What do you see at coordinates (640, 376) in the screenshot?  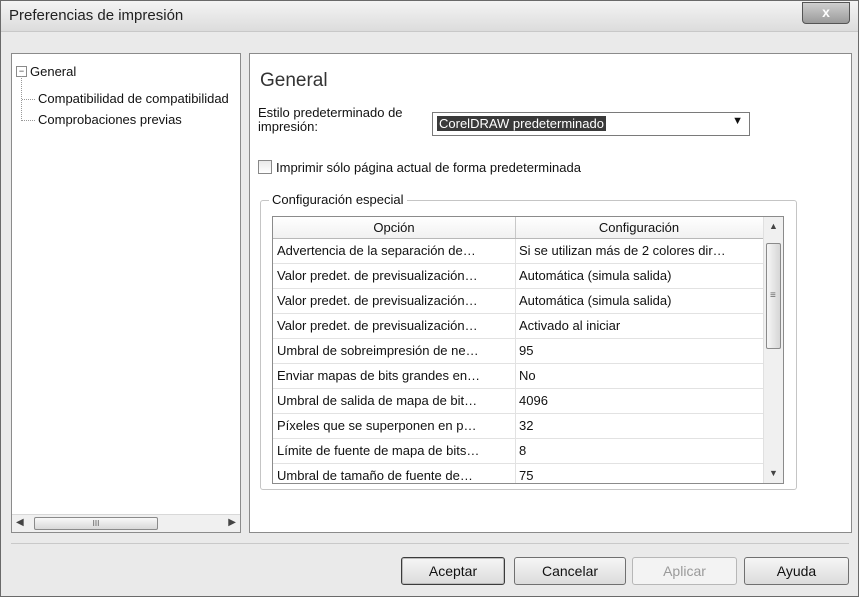 I see `setting-cell: No` at bounding box center [640, 376].